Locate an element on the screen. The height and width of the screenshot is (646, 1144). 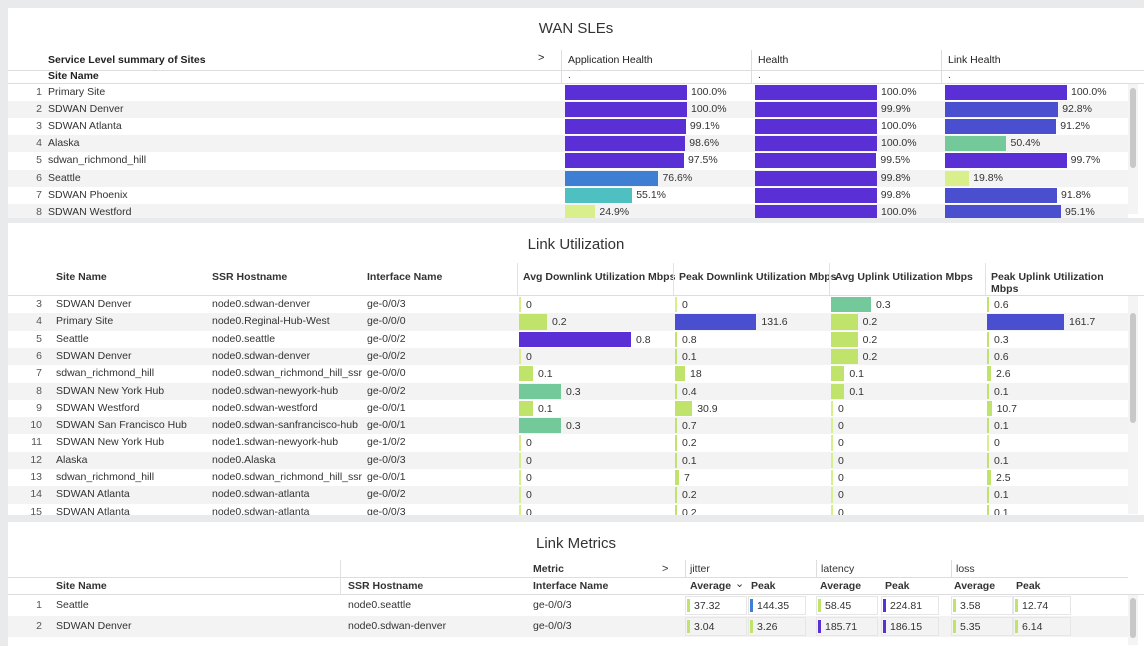
site-name: Primary Site is located at coordinates (77, 92).